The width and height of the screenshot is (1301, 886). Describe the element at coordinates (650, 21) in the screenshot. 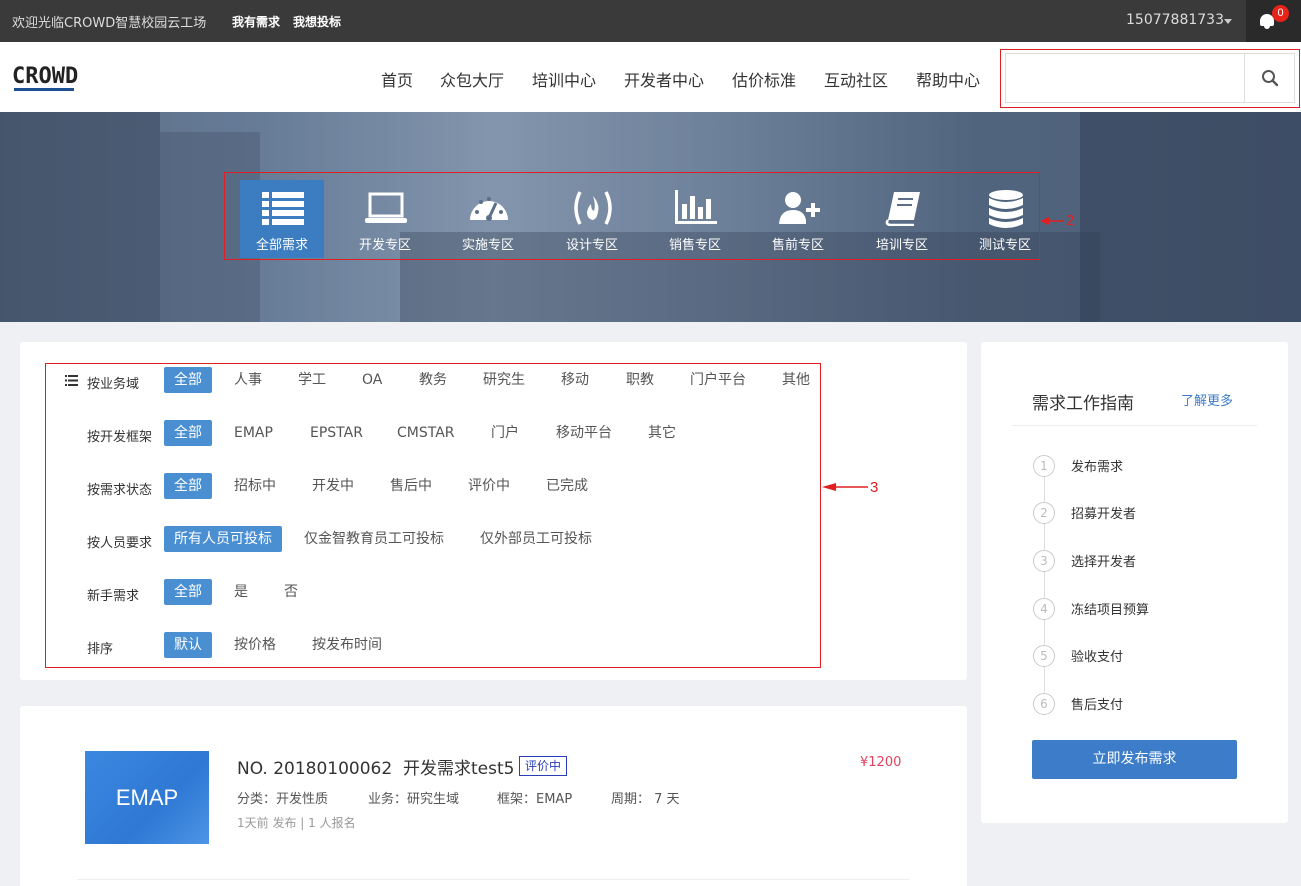

I see `top-bar: 欢迎光临CROWD智慧校园云工场 我有需求 我想投标 15077881733 0` at that location.